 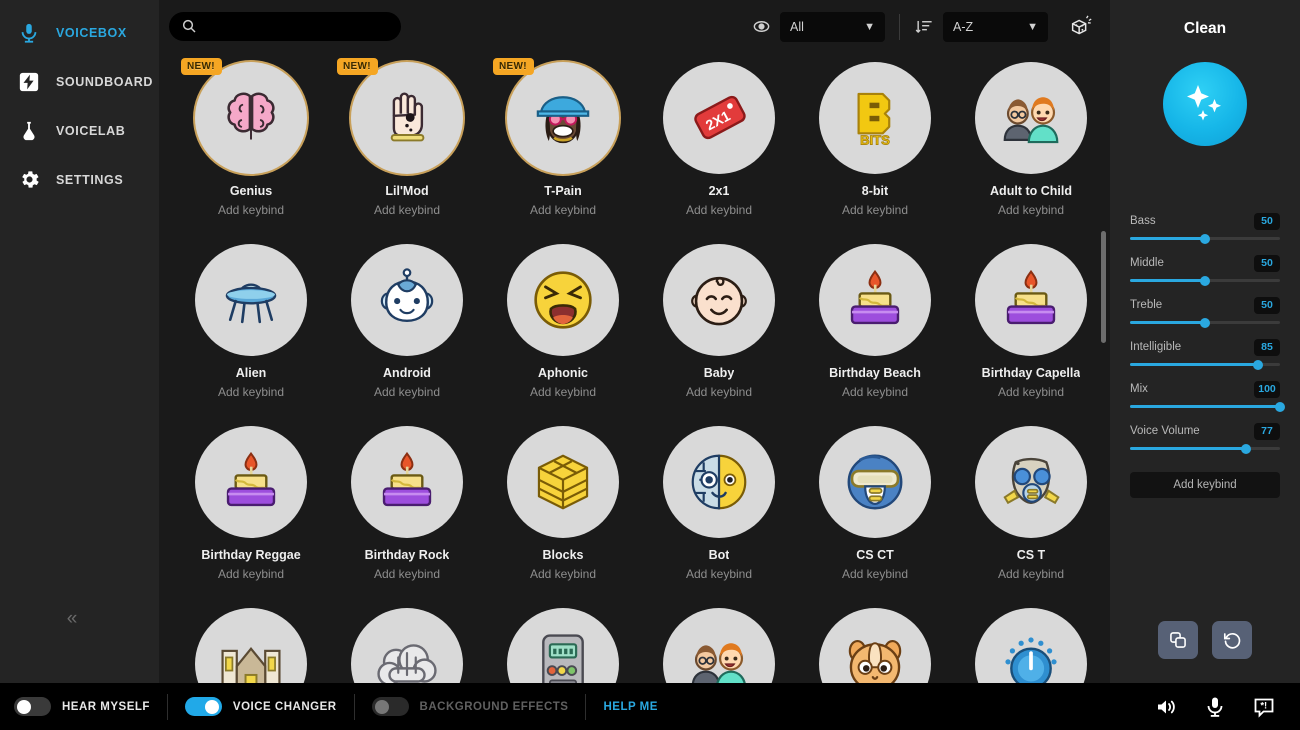 I want to click on voice-card: Birthday Beach Add keybind, so click(x=875, y=335).